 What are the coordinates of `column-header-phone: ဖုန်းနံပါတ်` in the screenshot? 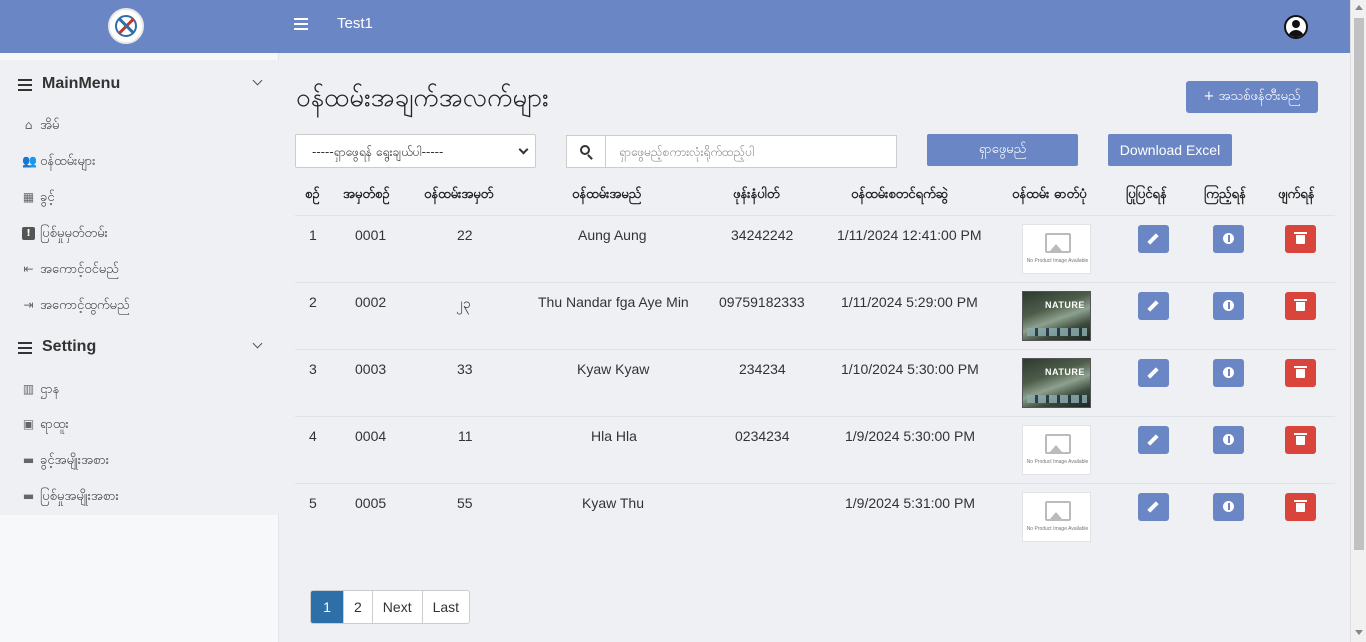 It's located at (756, 194).